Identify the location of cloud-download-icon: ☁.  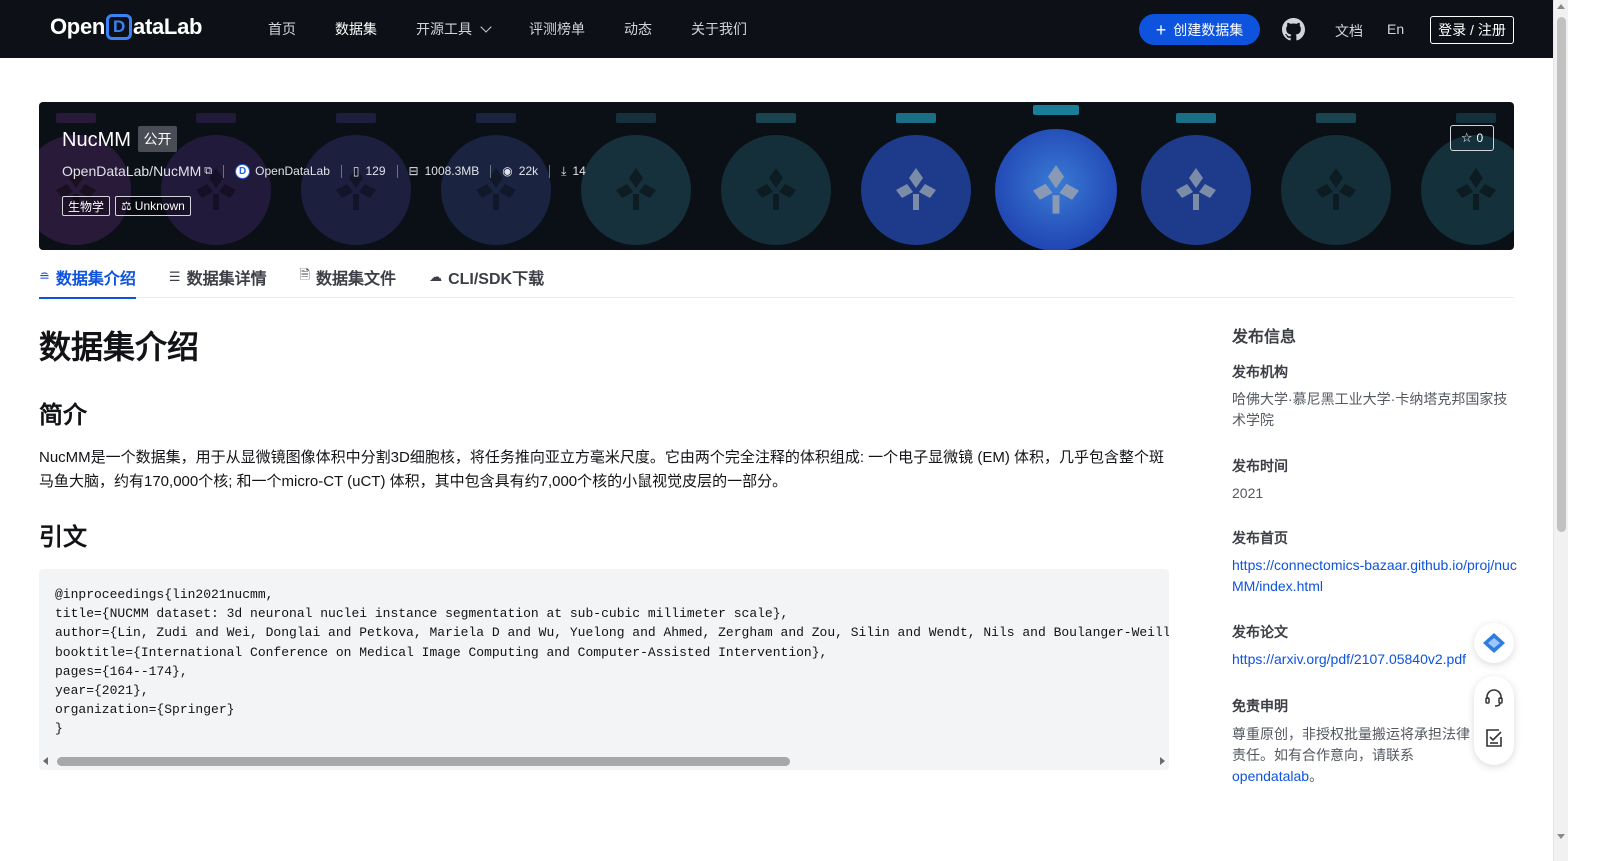
(436, 276).